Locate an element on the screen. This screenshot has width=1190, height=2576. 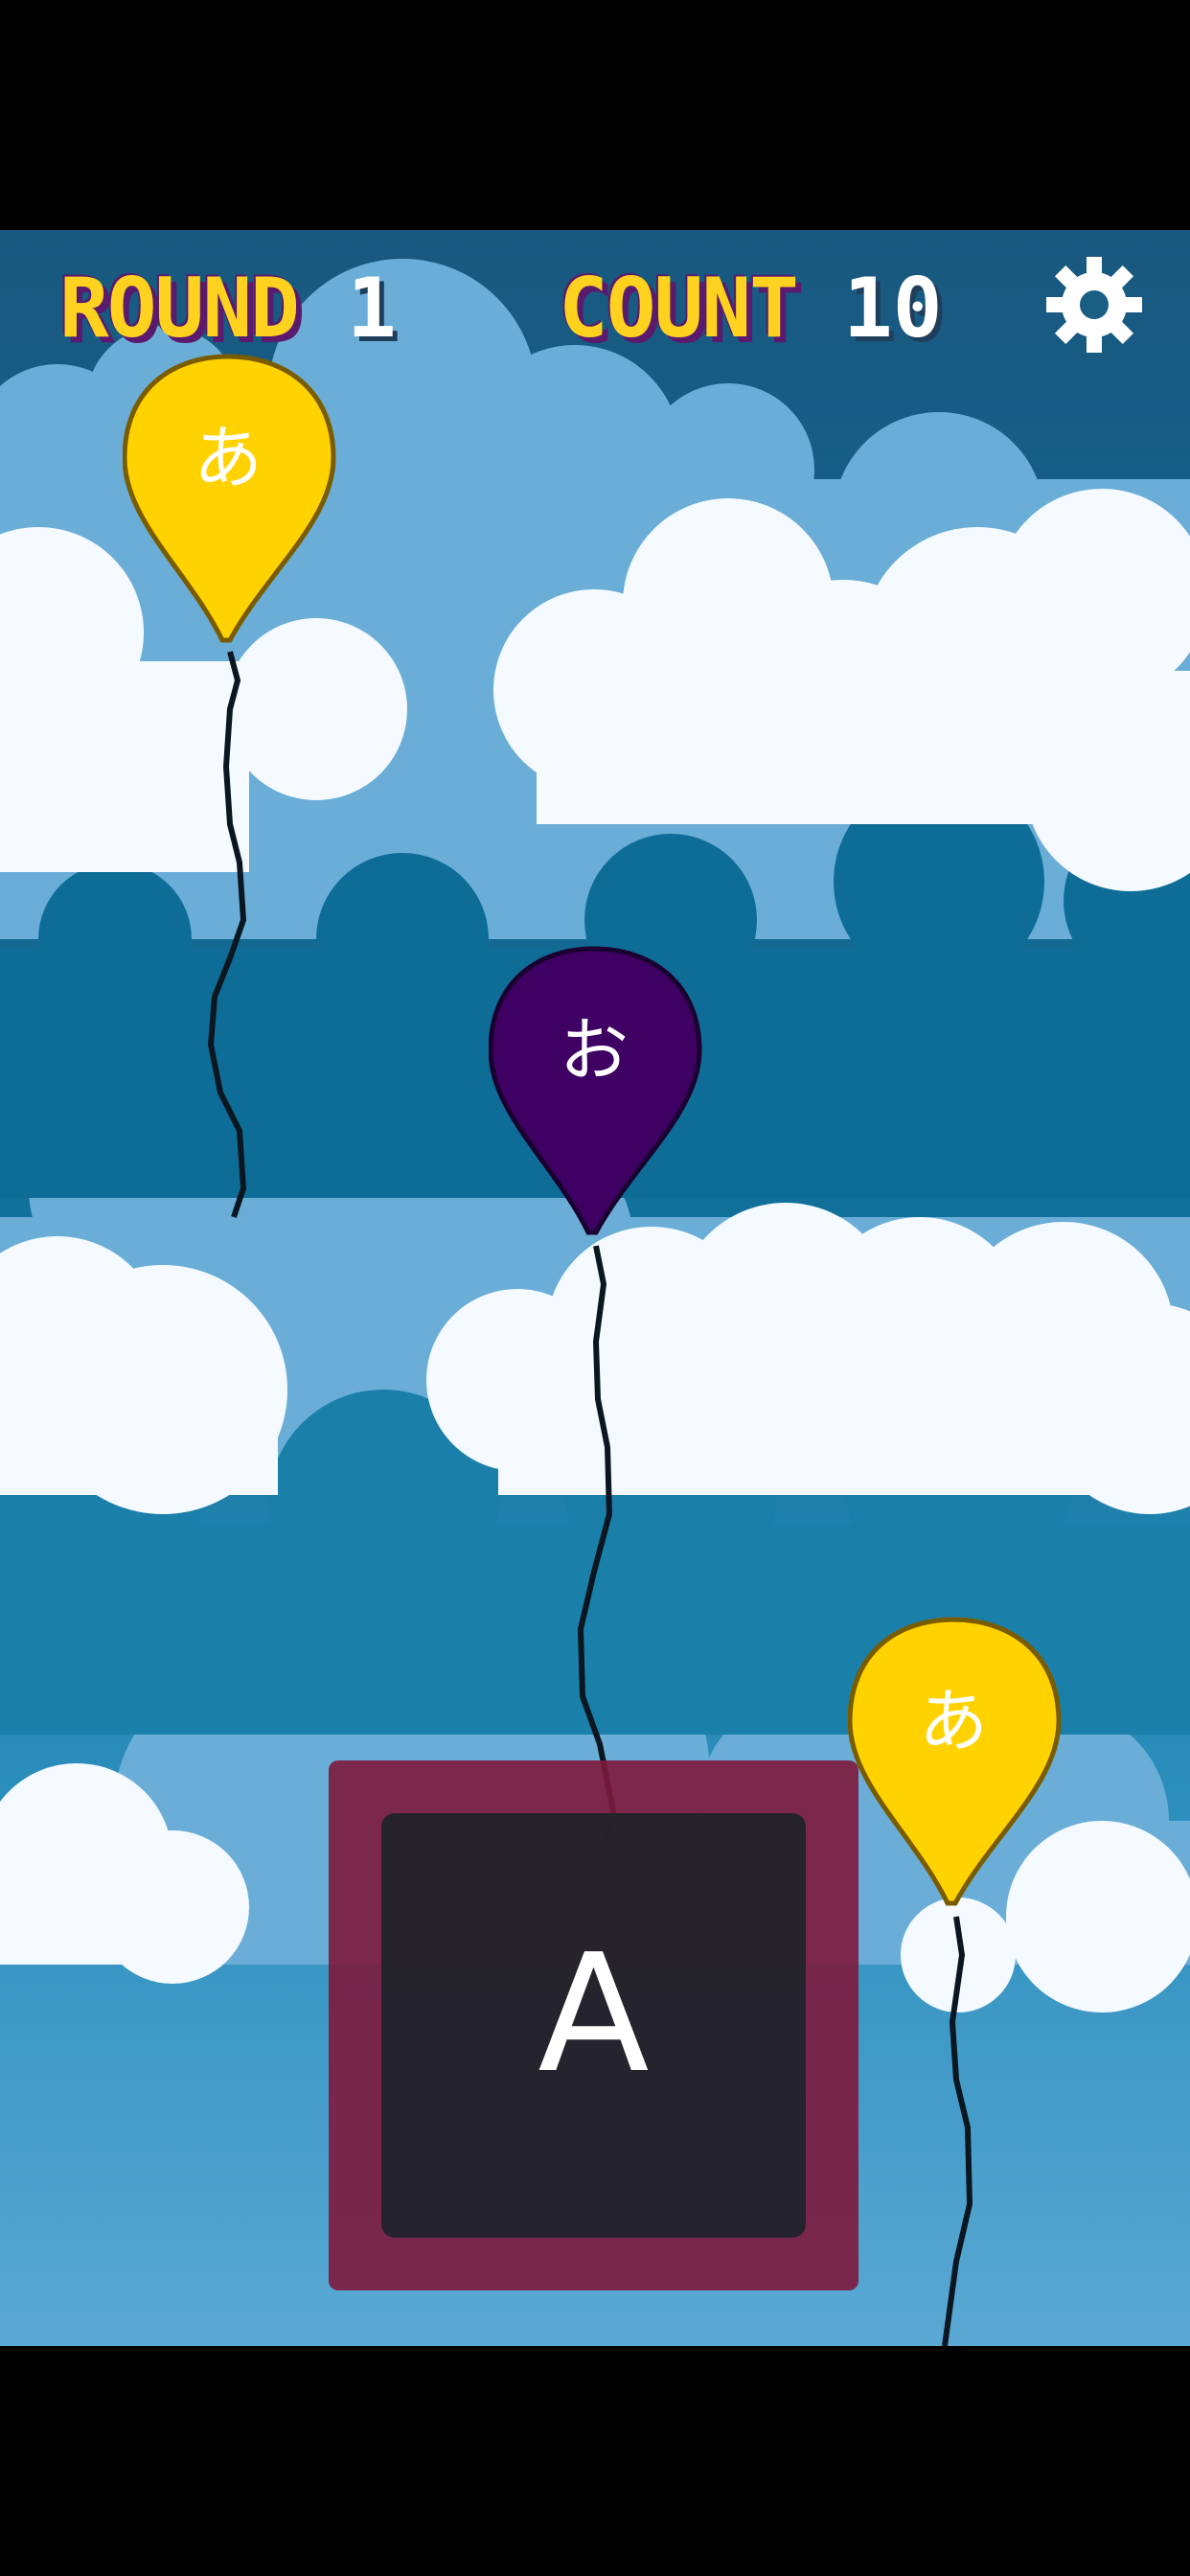
answer-panel-inner: A is located at coordinates (593, 2026).